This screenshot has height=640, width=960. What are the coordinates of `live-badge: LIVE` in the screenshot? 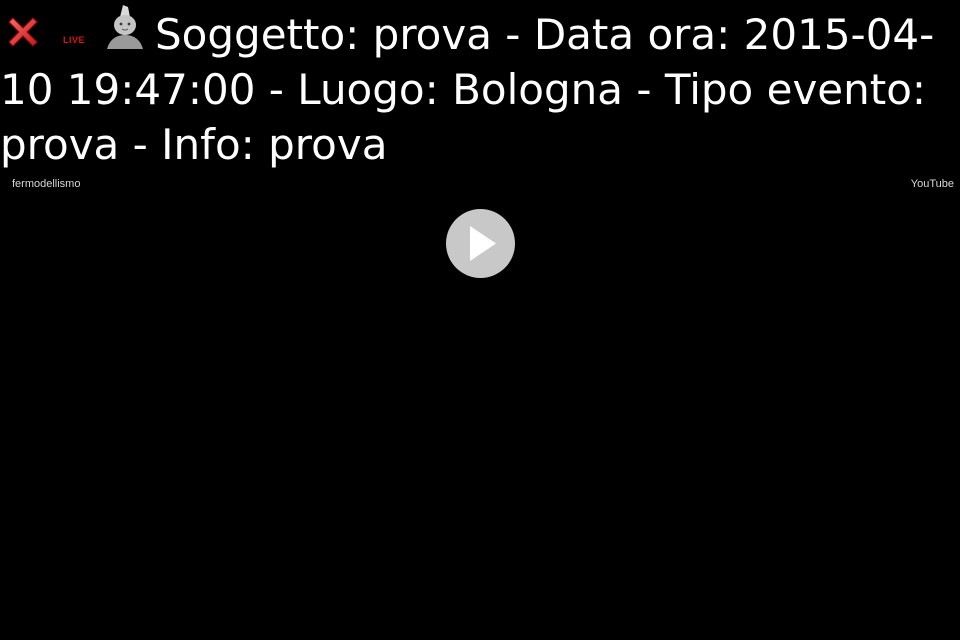 It's located at (74, 40).